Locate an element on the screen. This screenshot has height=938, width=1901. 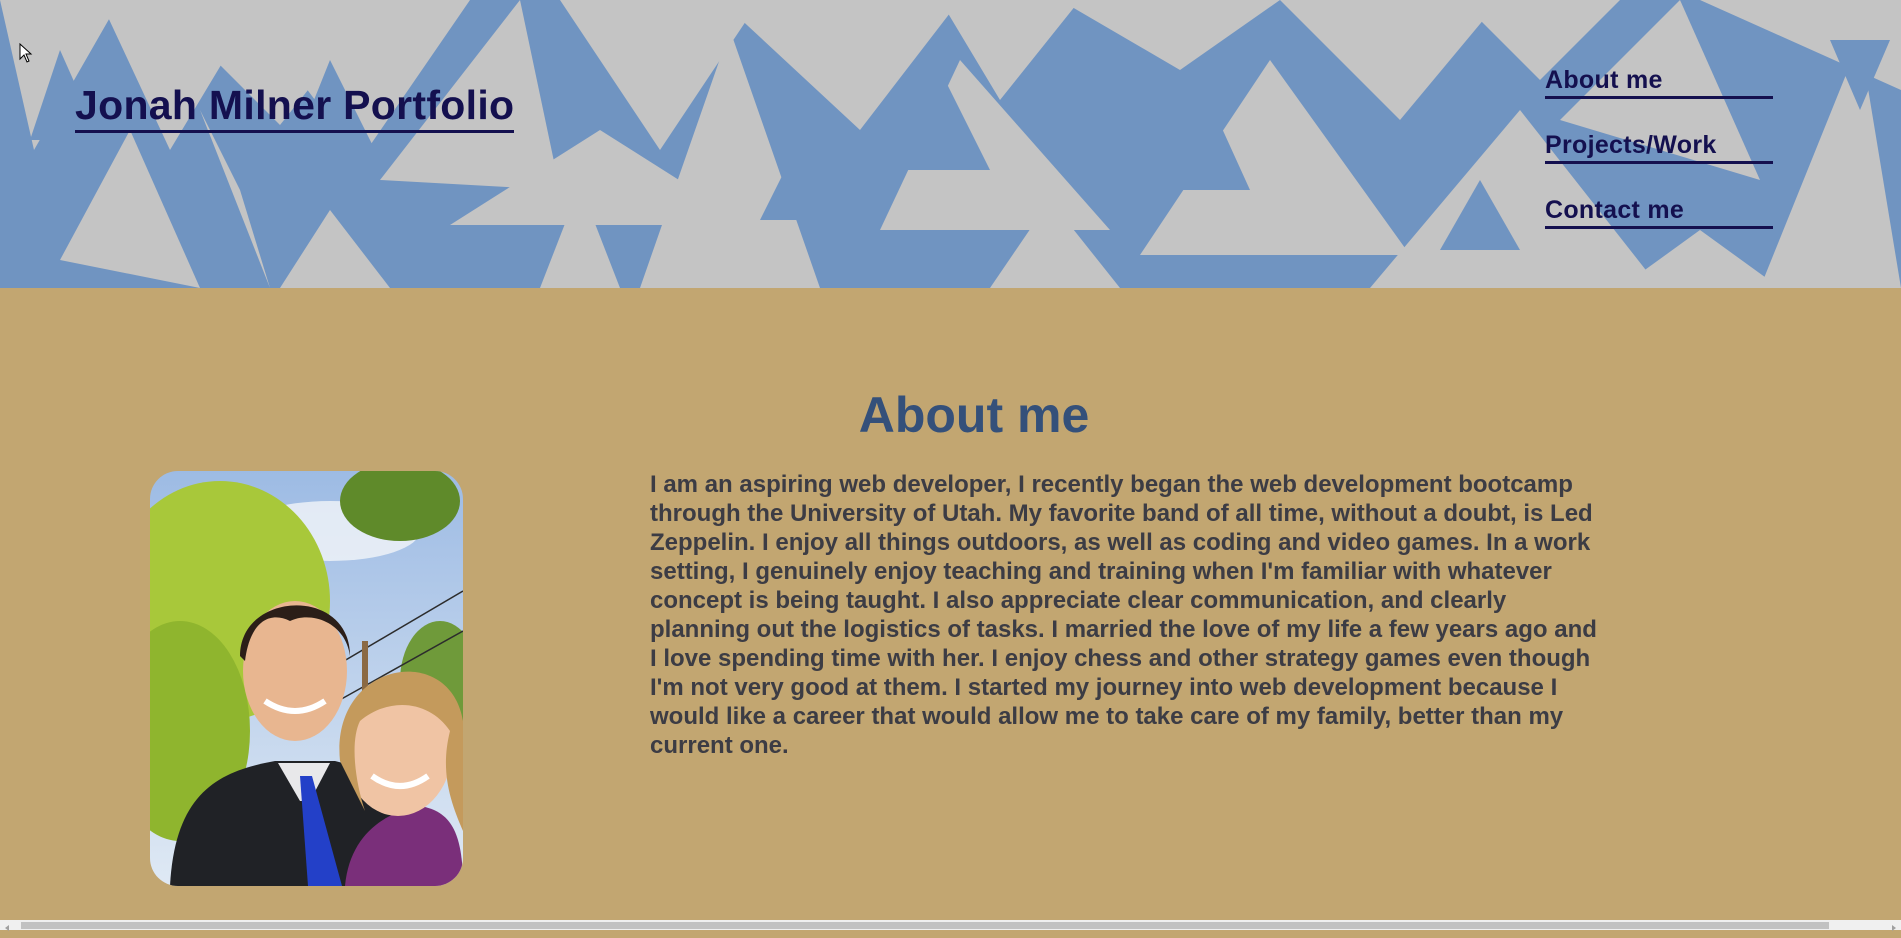
couple-photo-illustration is located at coordinates (306, 678).